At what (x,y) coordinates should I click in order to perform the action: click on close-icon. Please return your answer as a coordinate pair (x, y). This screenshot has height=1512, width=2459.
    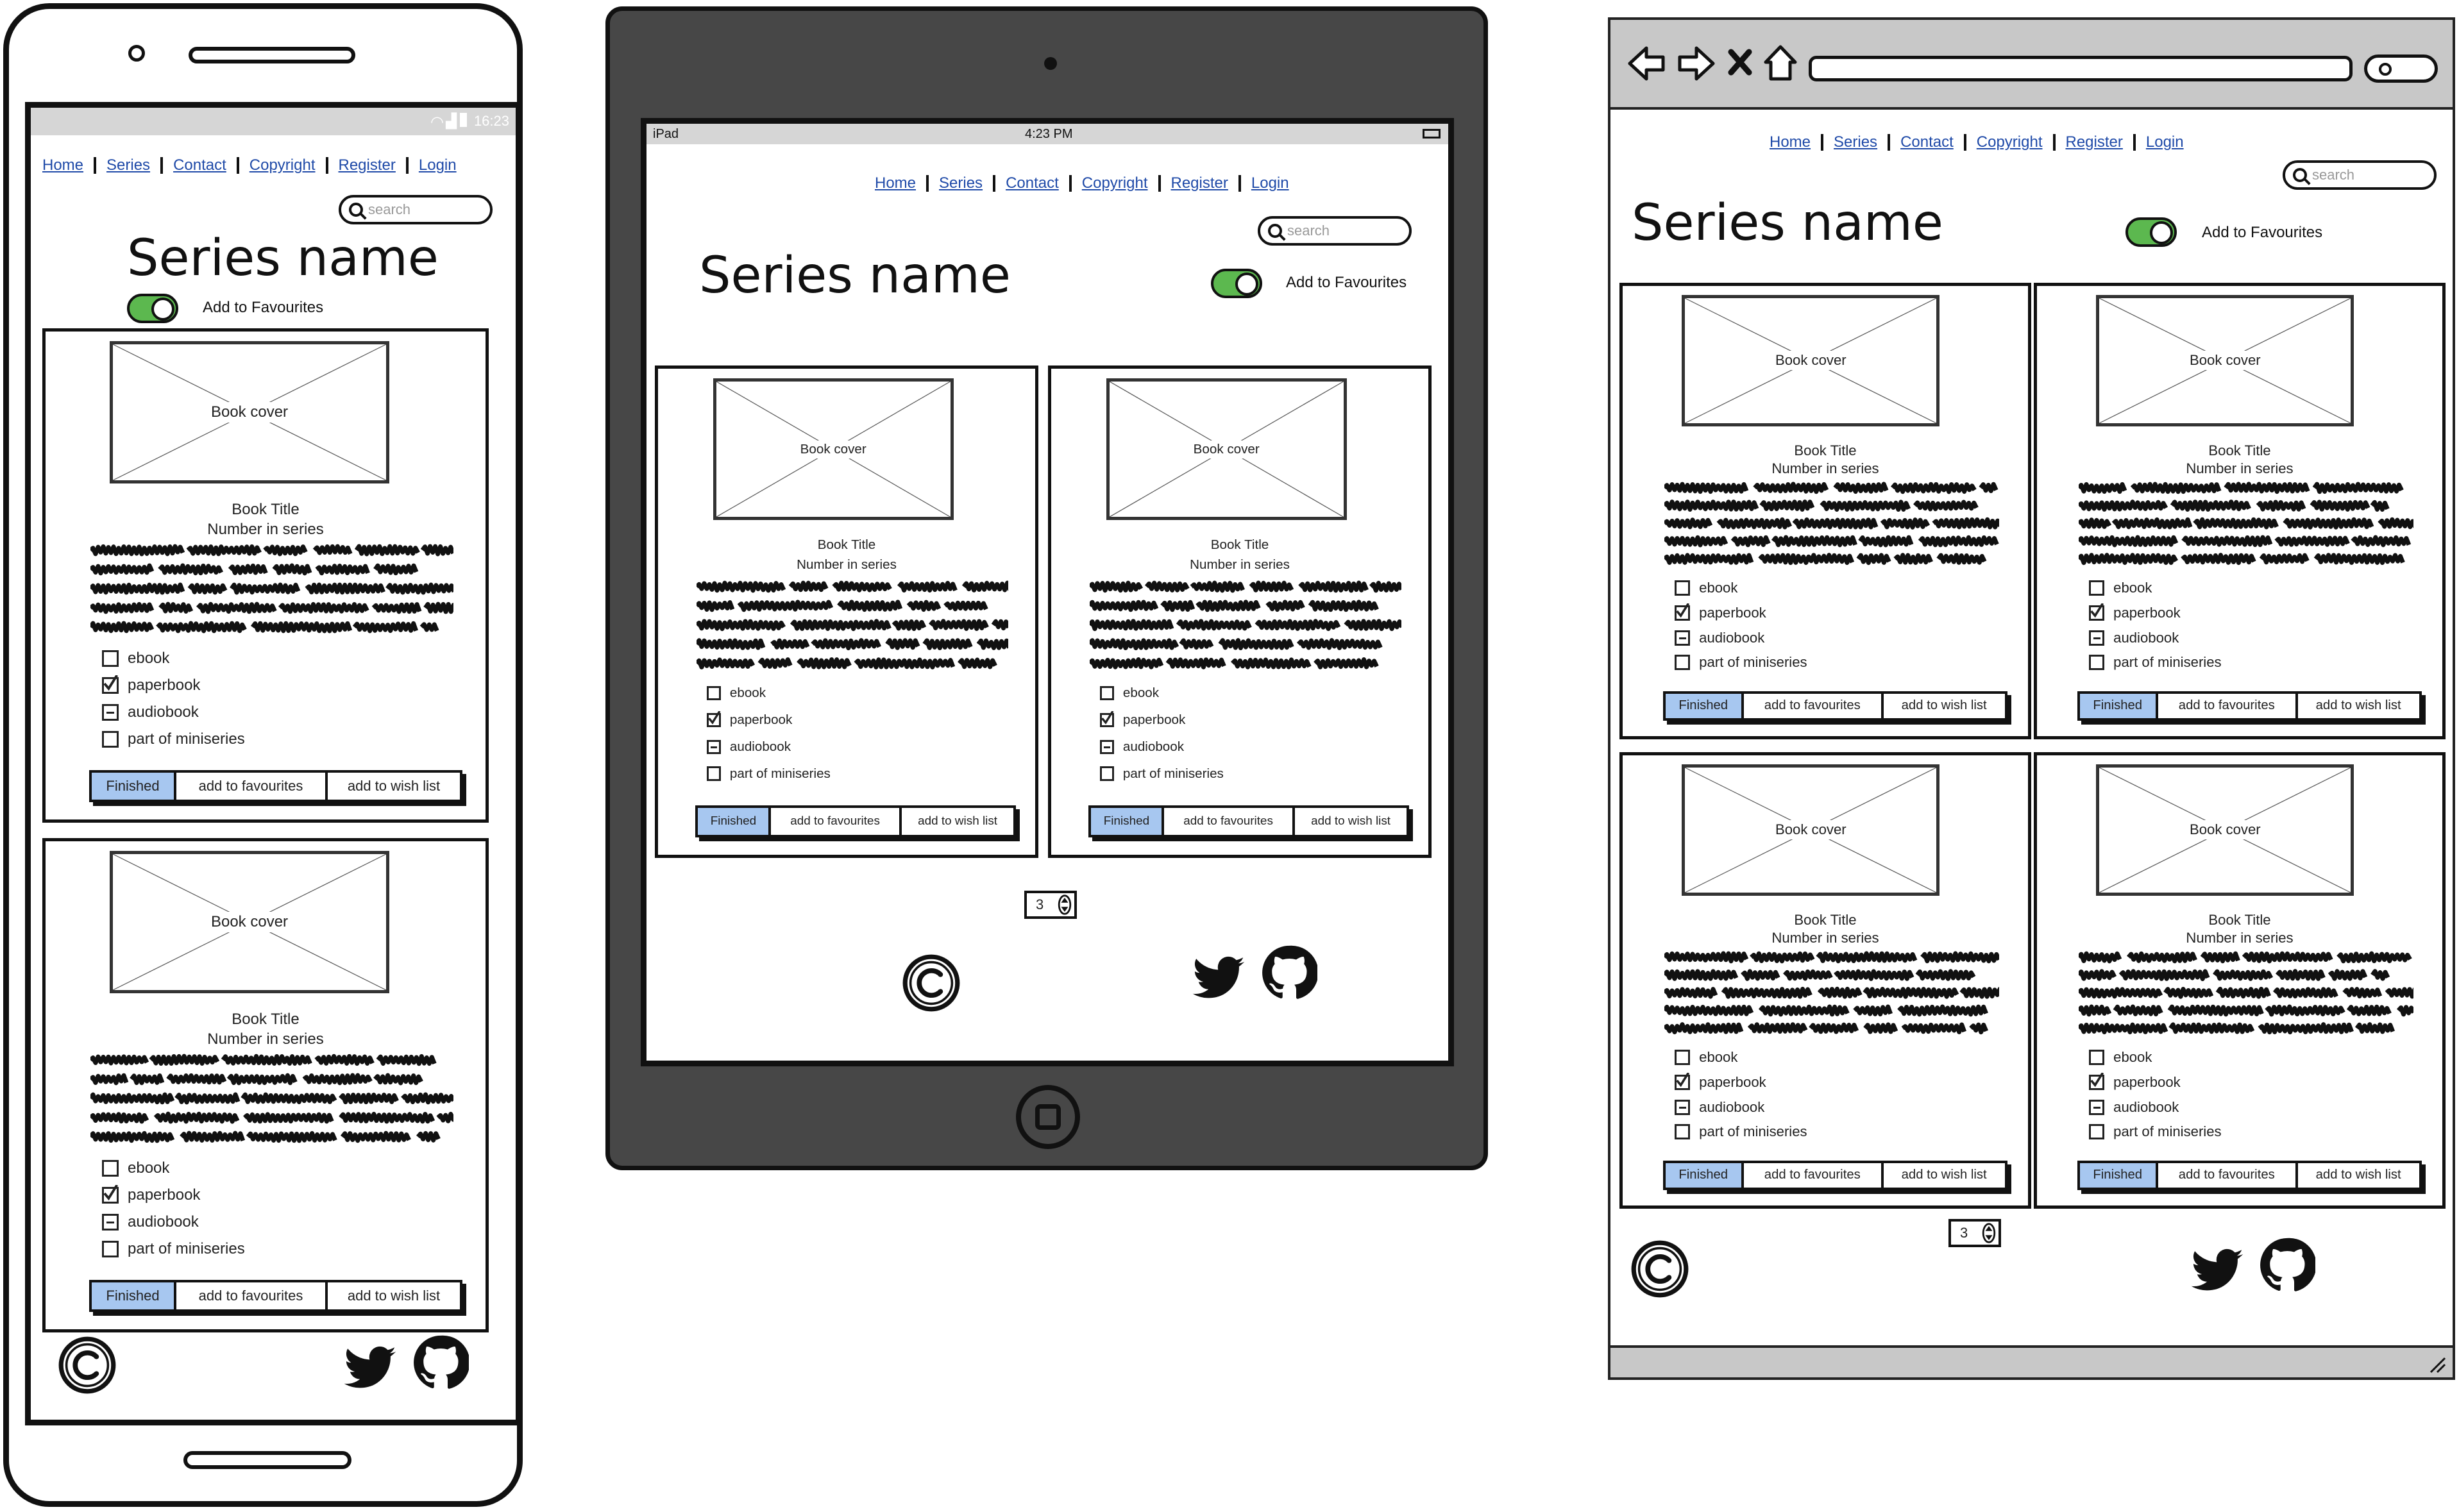
    Looking at the image, I should click on (1740, 62).